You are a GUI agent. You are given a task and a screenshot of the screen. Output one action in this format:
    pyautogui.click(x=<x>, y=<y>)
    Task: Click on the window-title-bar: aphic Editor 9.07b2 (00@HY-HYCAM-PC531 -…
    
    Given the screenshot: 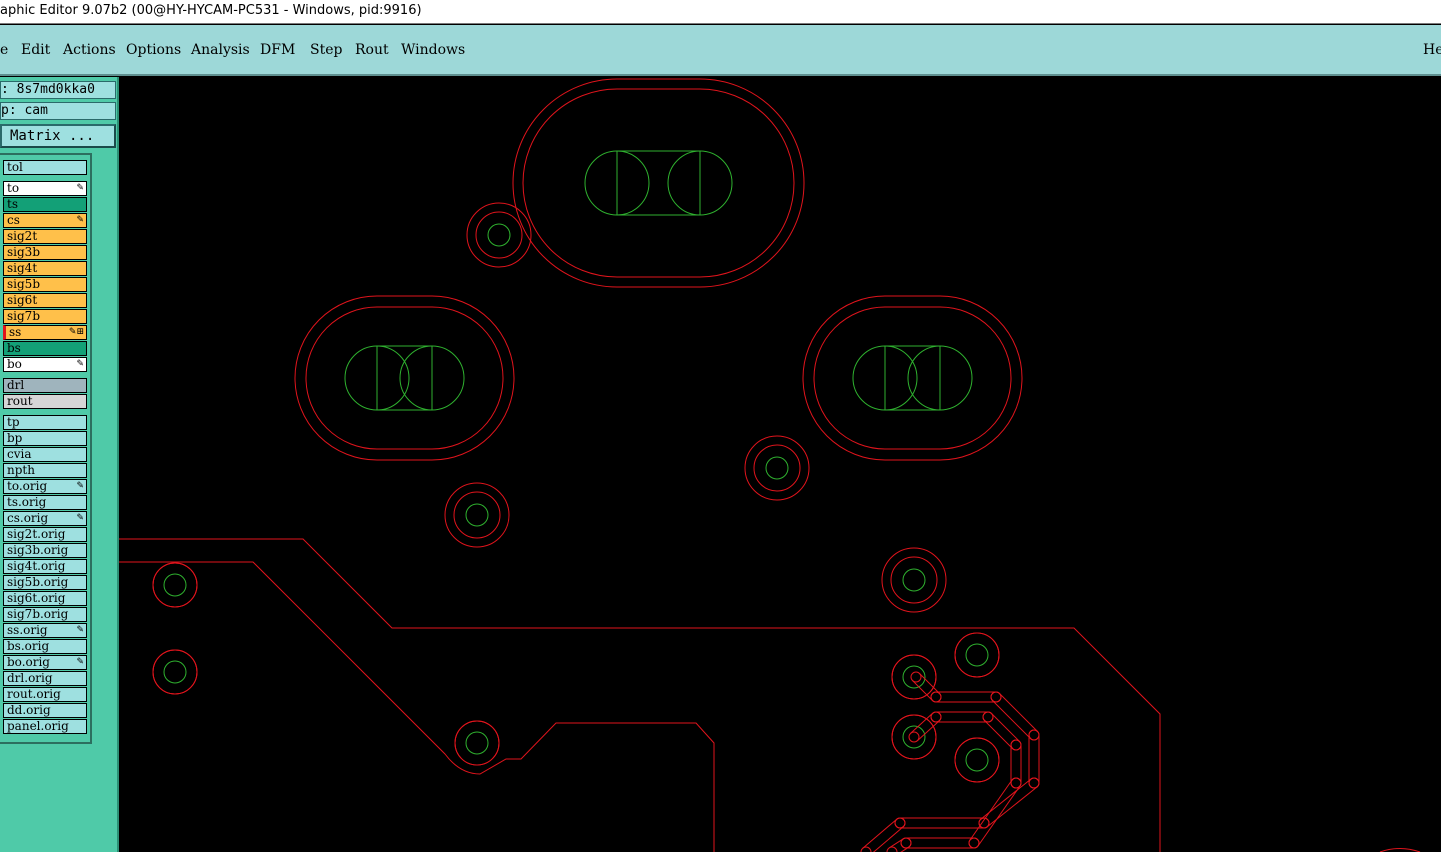 What is the action you would take?
    pyautogui.click(x=720, y=12)
    